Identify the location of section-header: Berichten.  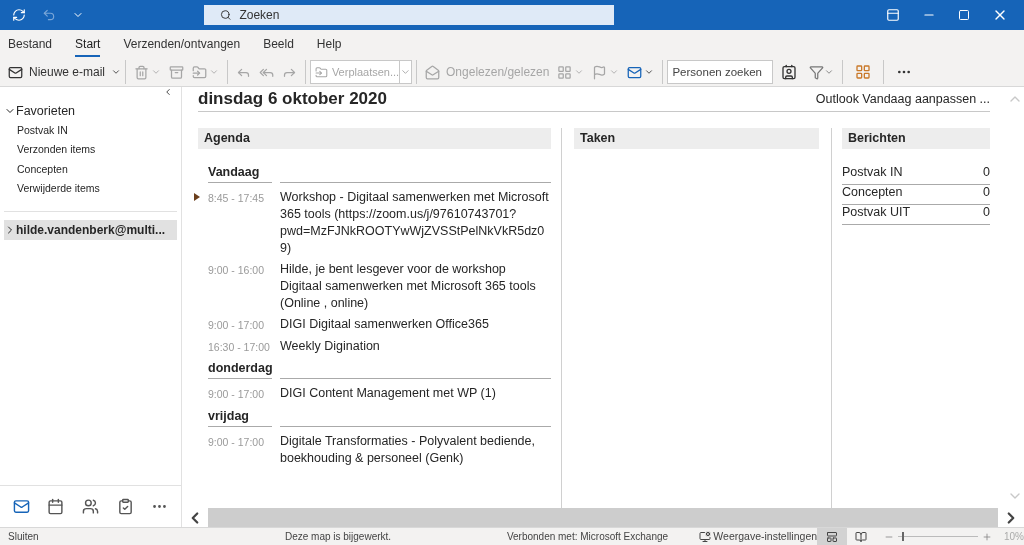
(916, 138).